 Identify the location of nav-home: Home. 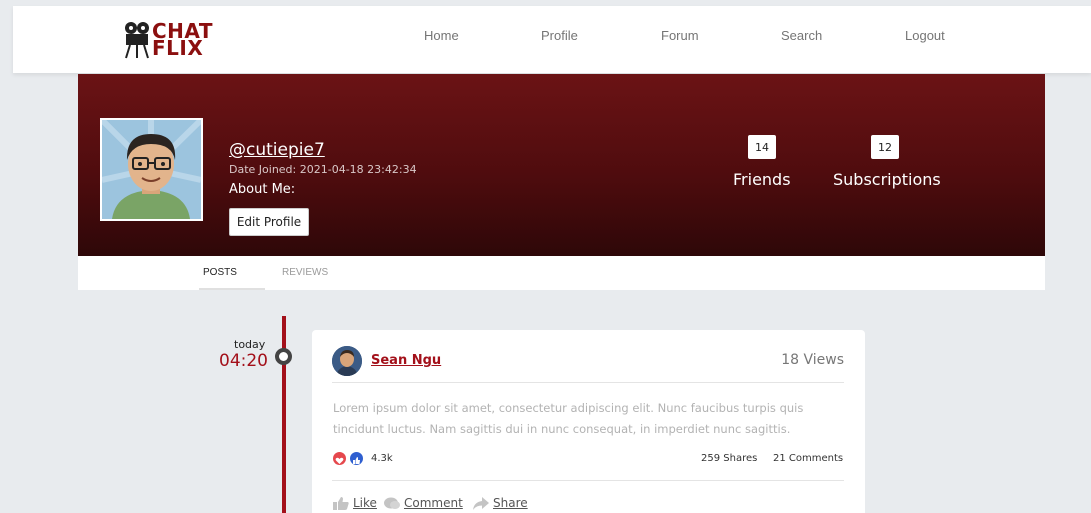
(441, 35).